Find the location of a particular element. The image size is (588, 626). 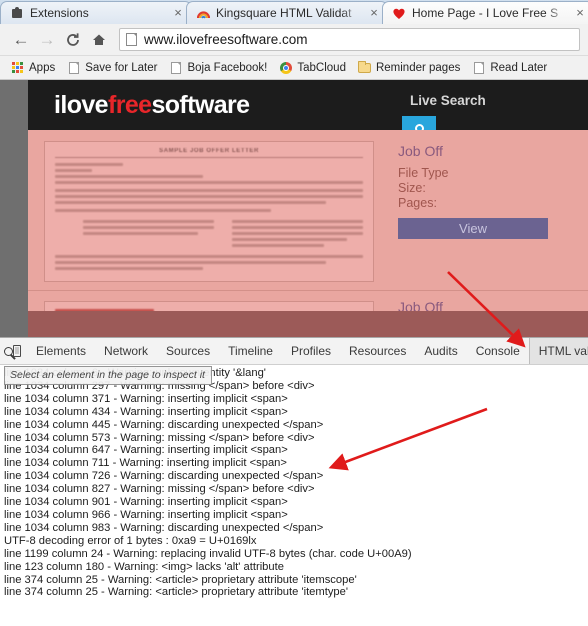

tab-elements: Elements is located at coordinates (61, 351).